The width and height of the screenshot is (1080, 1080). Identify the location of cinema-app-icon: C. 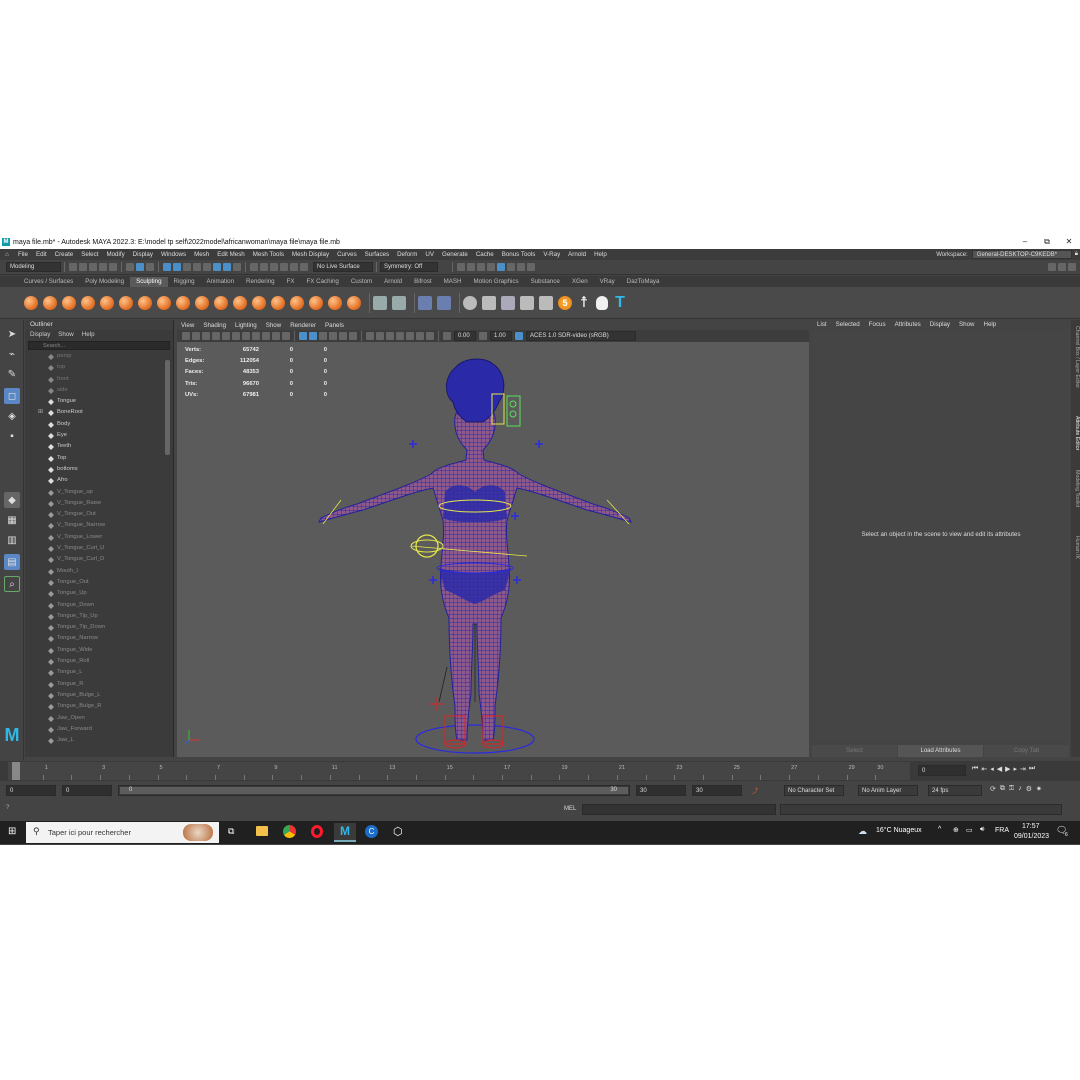
(371, 831).